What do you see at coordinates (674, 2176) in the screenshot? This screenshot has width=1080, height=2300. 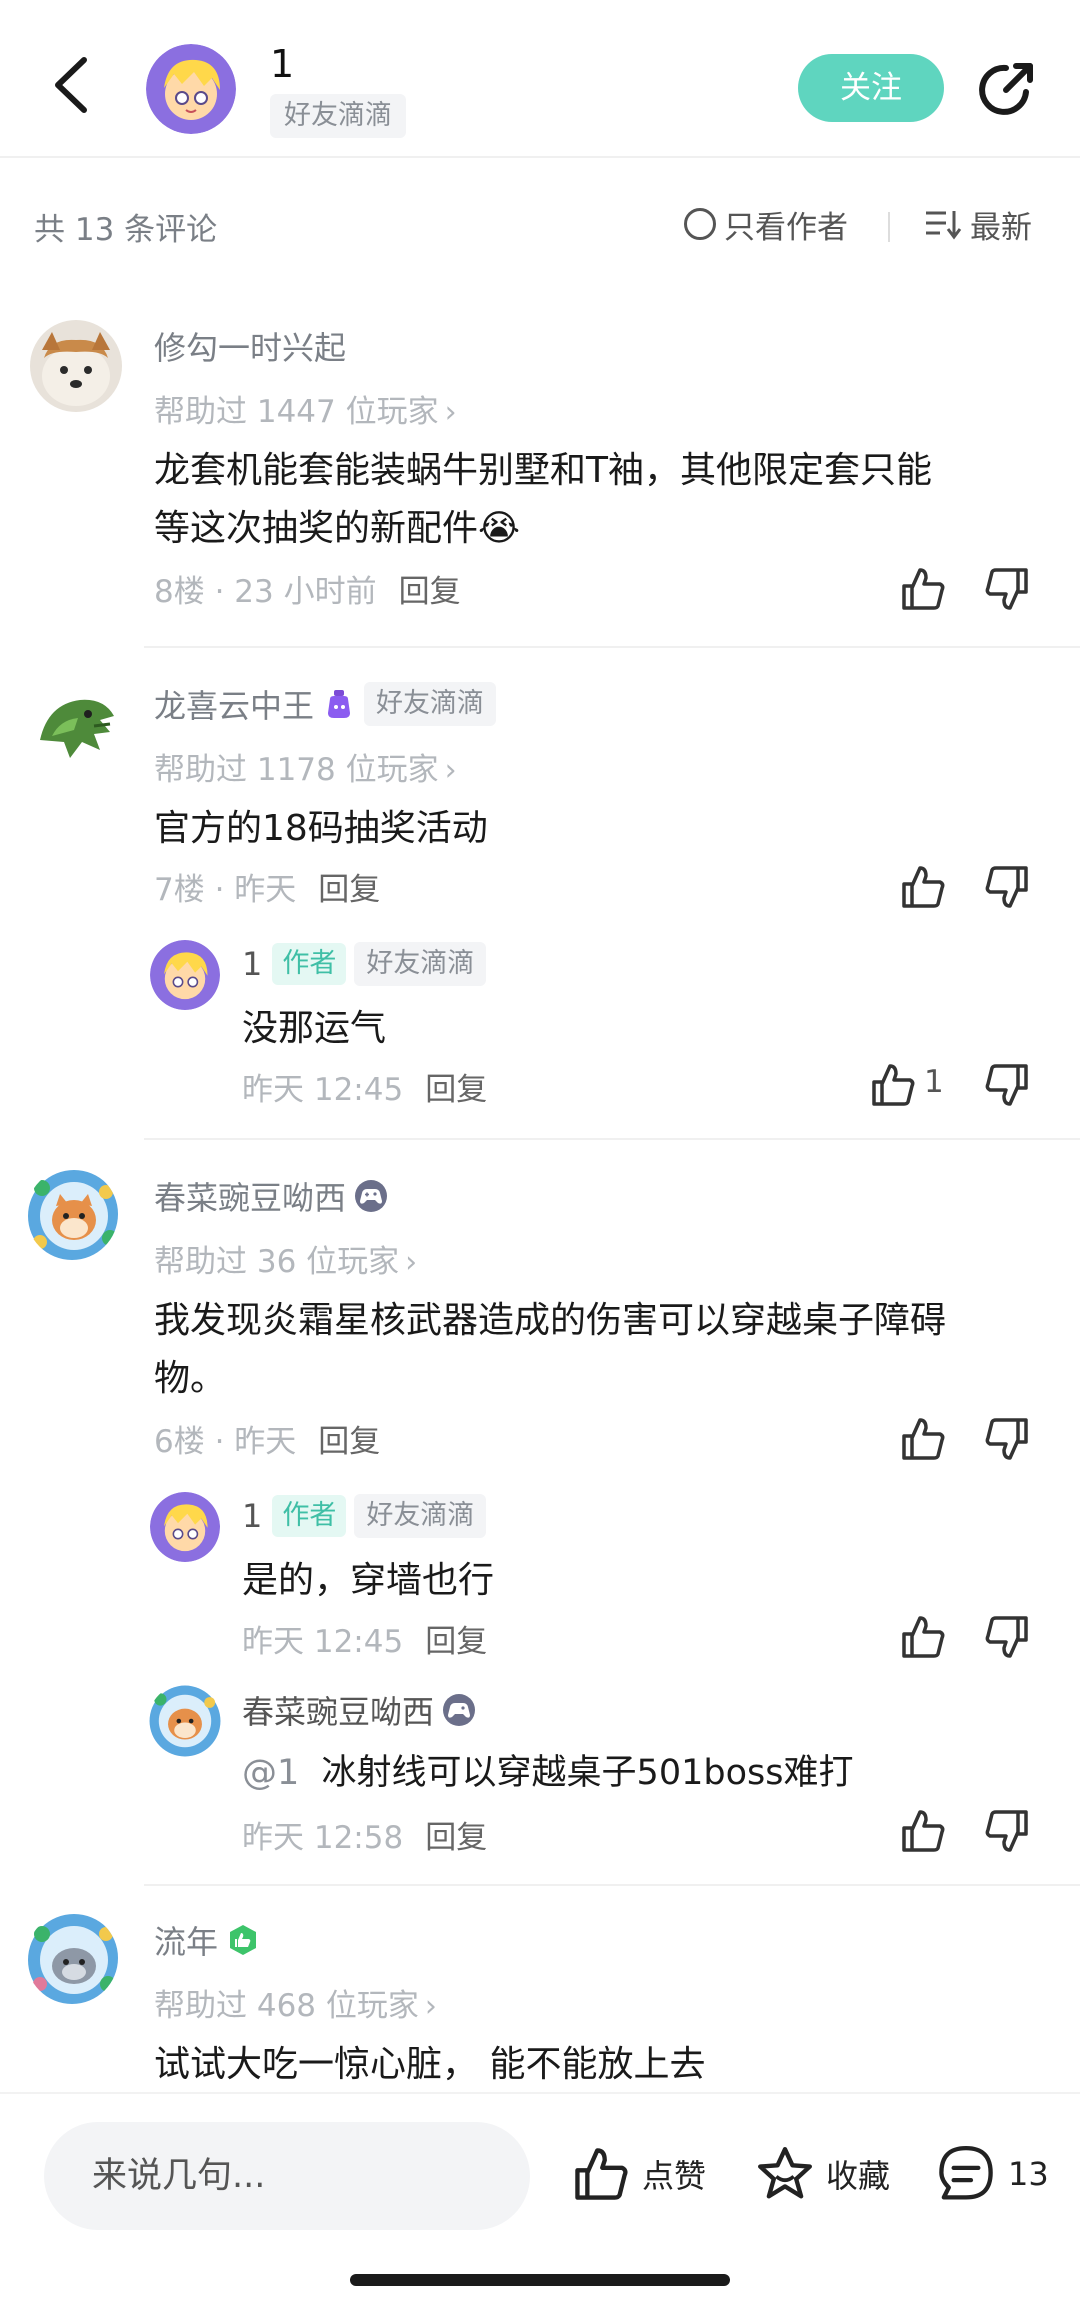 I see `like-label: 点赞` at bounding box center [674, 2176].